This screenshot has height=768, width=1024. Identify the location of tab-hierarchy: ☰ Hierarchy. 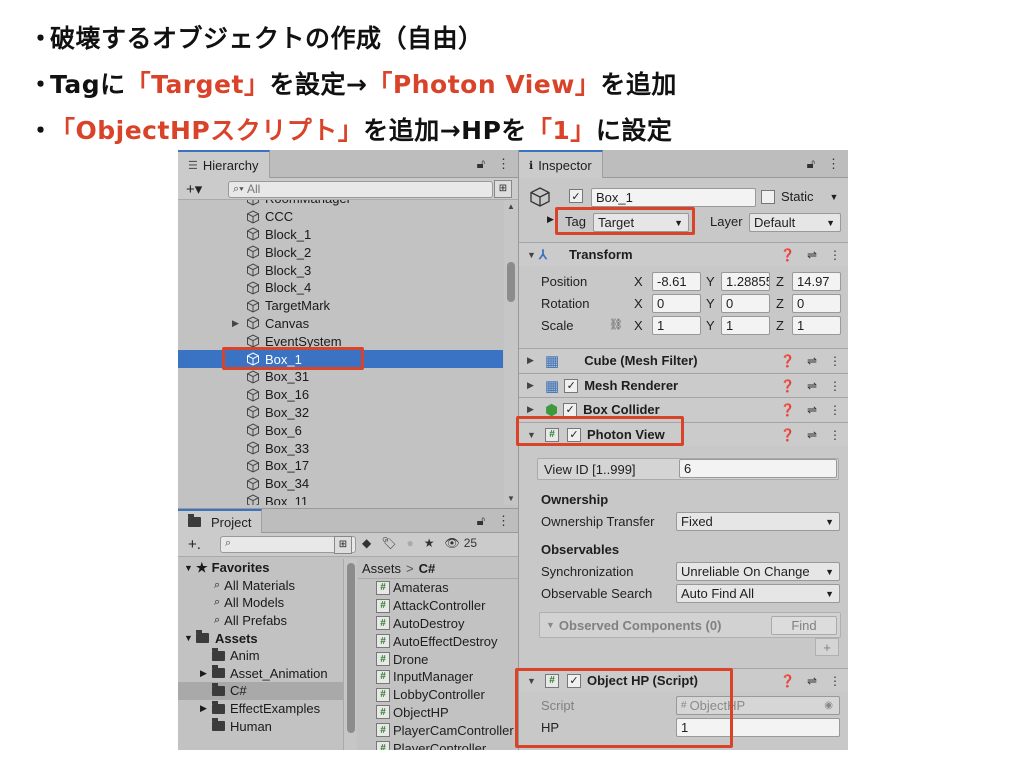
(224, 164).